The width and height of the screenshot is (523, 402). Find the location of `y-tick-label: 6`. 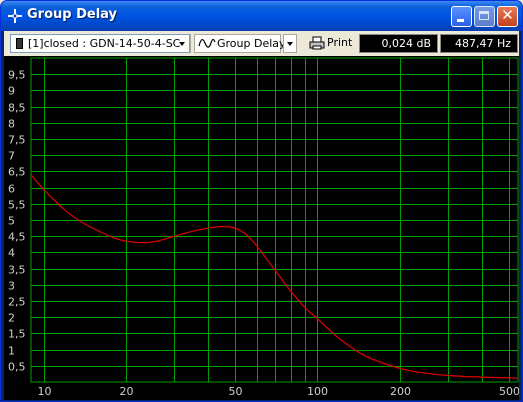

y-tick-label: 6 is located at coordinates (11, 189).